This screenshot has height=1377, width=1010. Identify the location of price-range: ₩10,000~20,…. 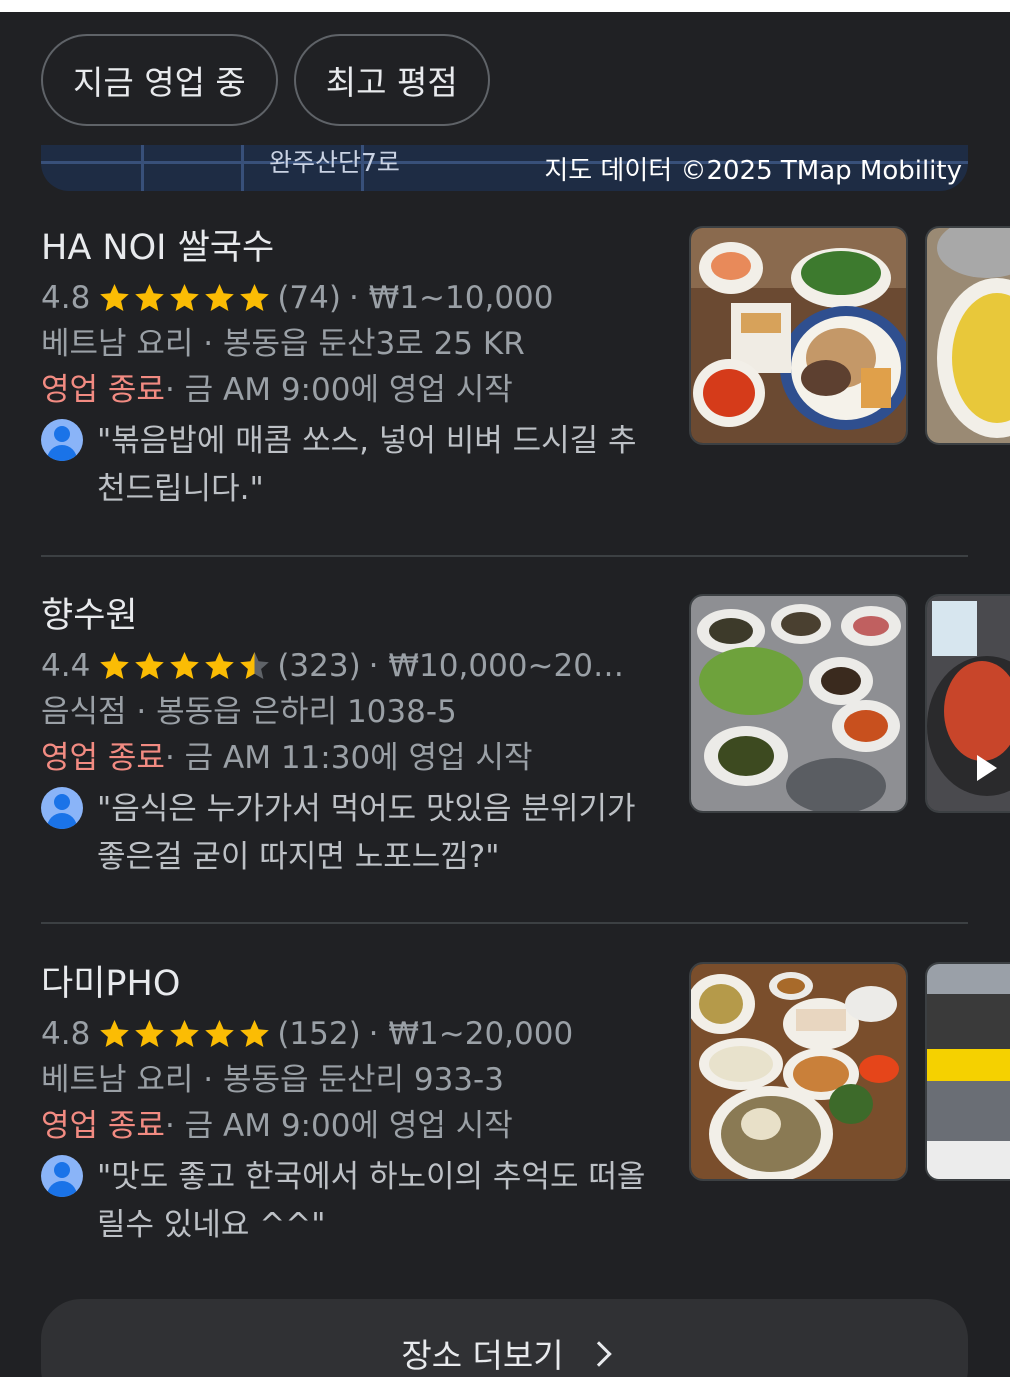
(508, 666).